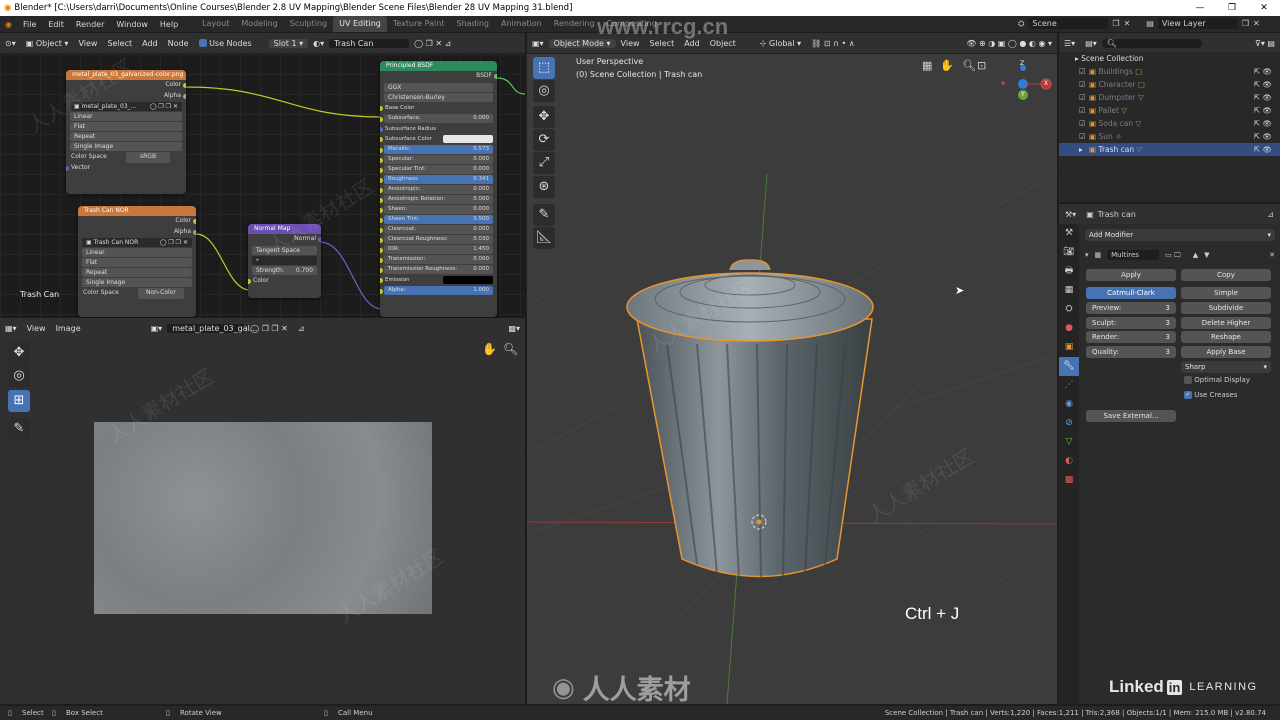 The height and width of the screenshot is (720, 1280). What do you see at coordinates (436, 149) in the screenshot?
I see `bsdf-input-4: Metallic: 0.573` at bounding box center [436, 149].